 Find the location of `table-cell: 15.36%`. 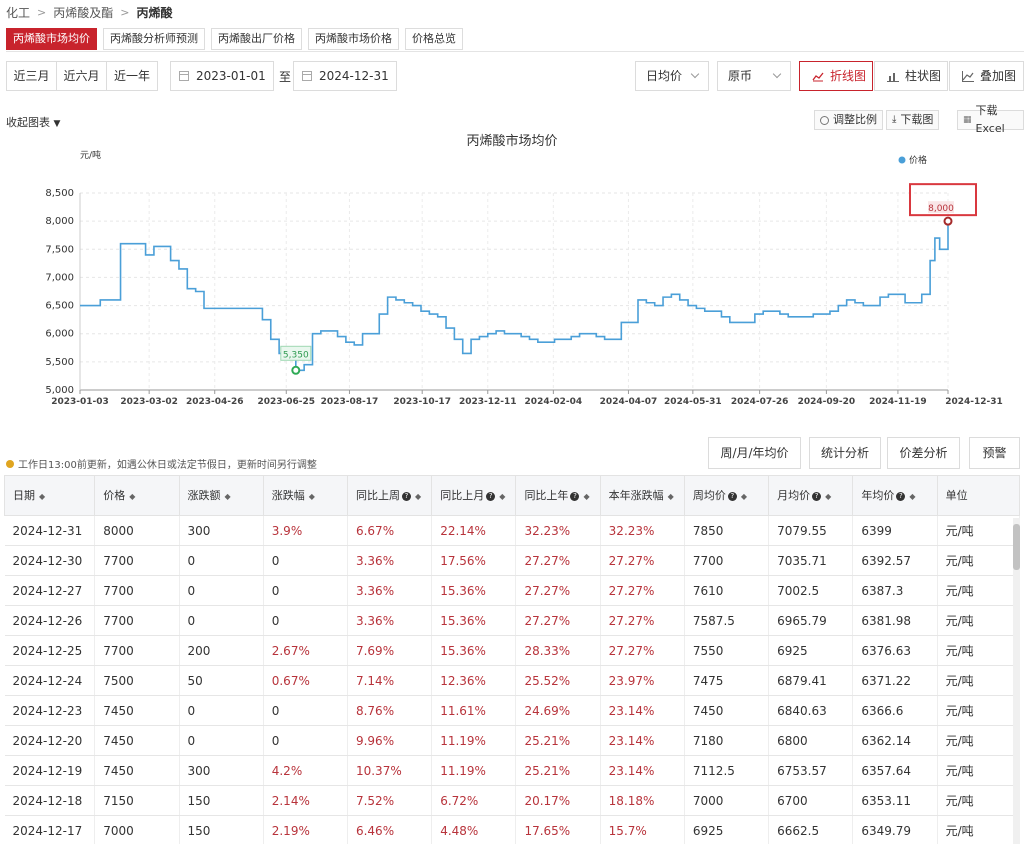

table-cell: 15.36% is located at coordinates (474, 620).